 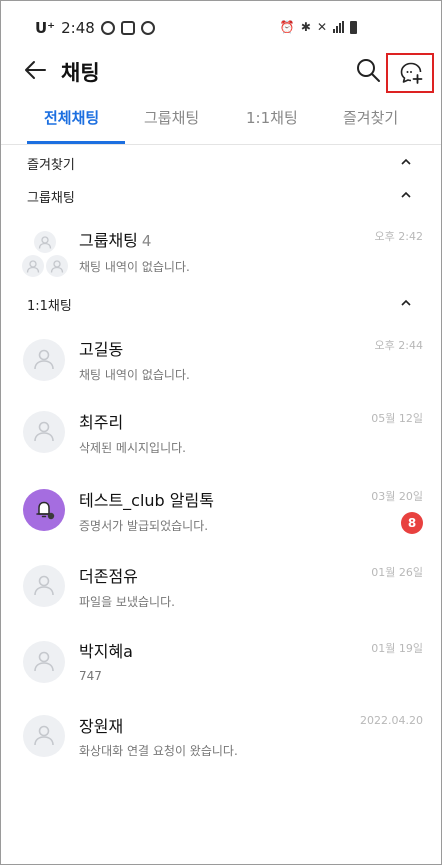 I want to click on bell-icon, so click(x=45, y=510).